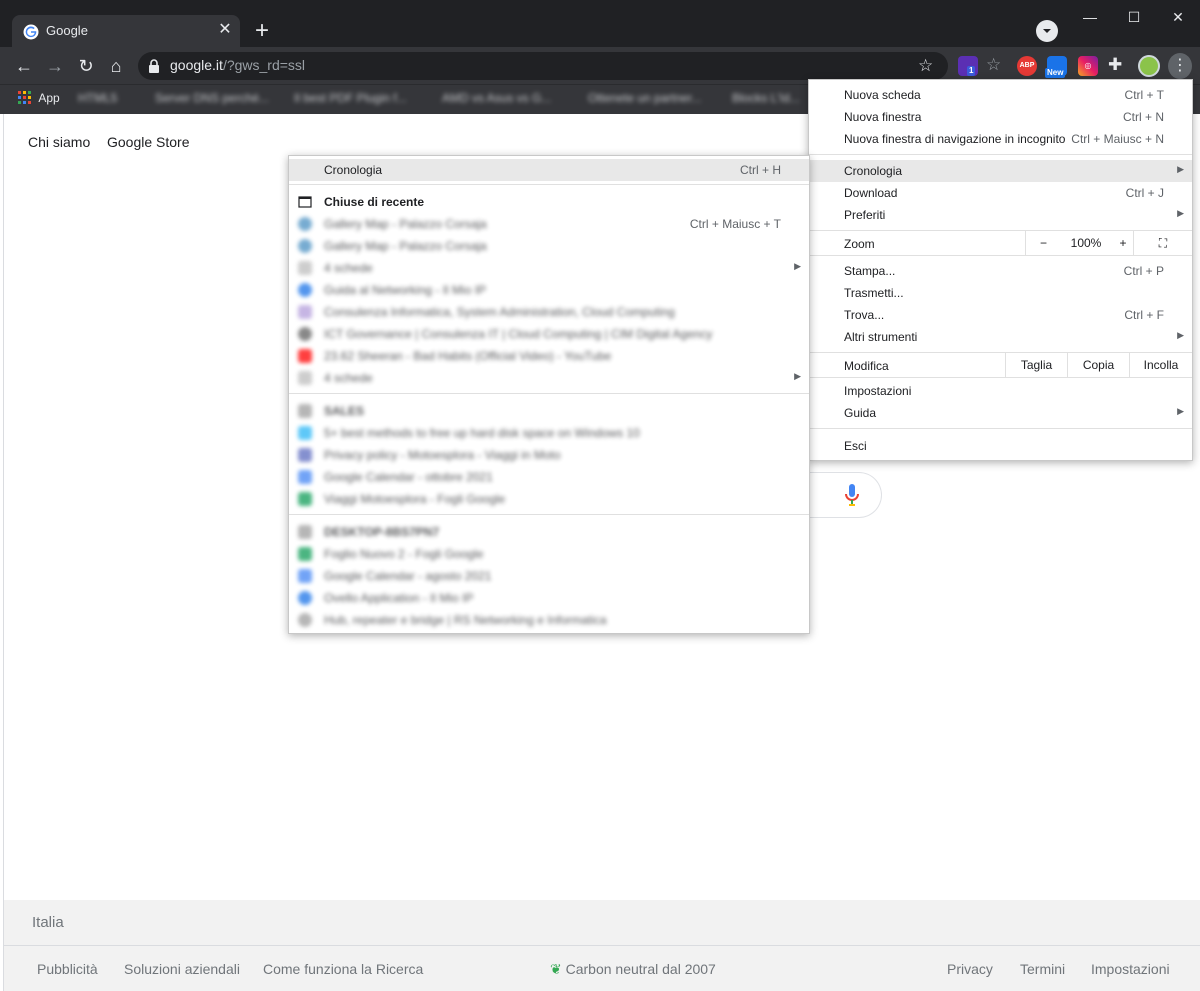 The width and height of the screenshot is (1200, 991). What do you see at coordinates (305, 202) in the screenshot?
I see `tab-window-icon` at bounding box center [305, 202].